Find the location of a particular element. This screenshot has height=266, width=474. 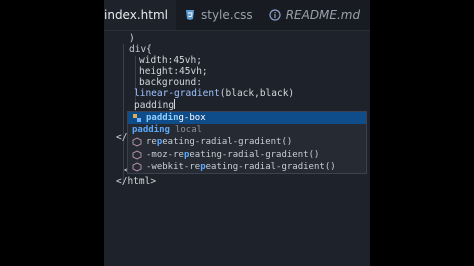

css-file-icon is located at coordinates (190, 15).